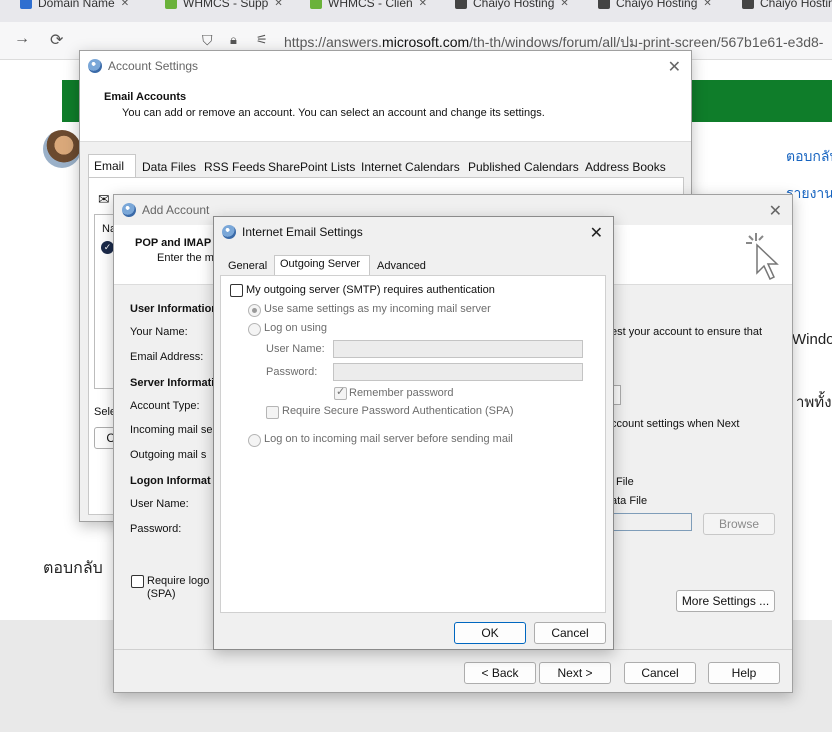 The image size is (832, 732). What do you see at coordinates (812, 339) in the screenshot?
I see `page-text-windows: Window` at bounding box center [812, 339].